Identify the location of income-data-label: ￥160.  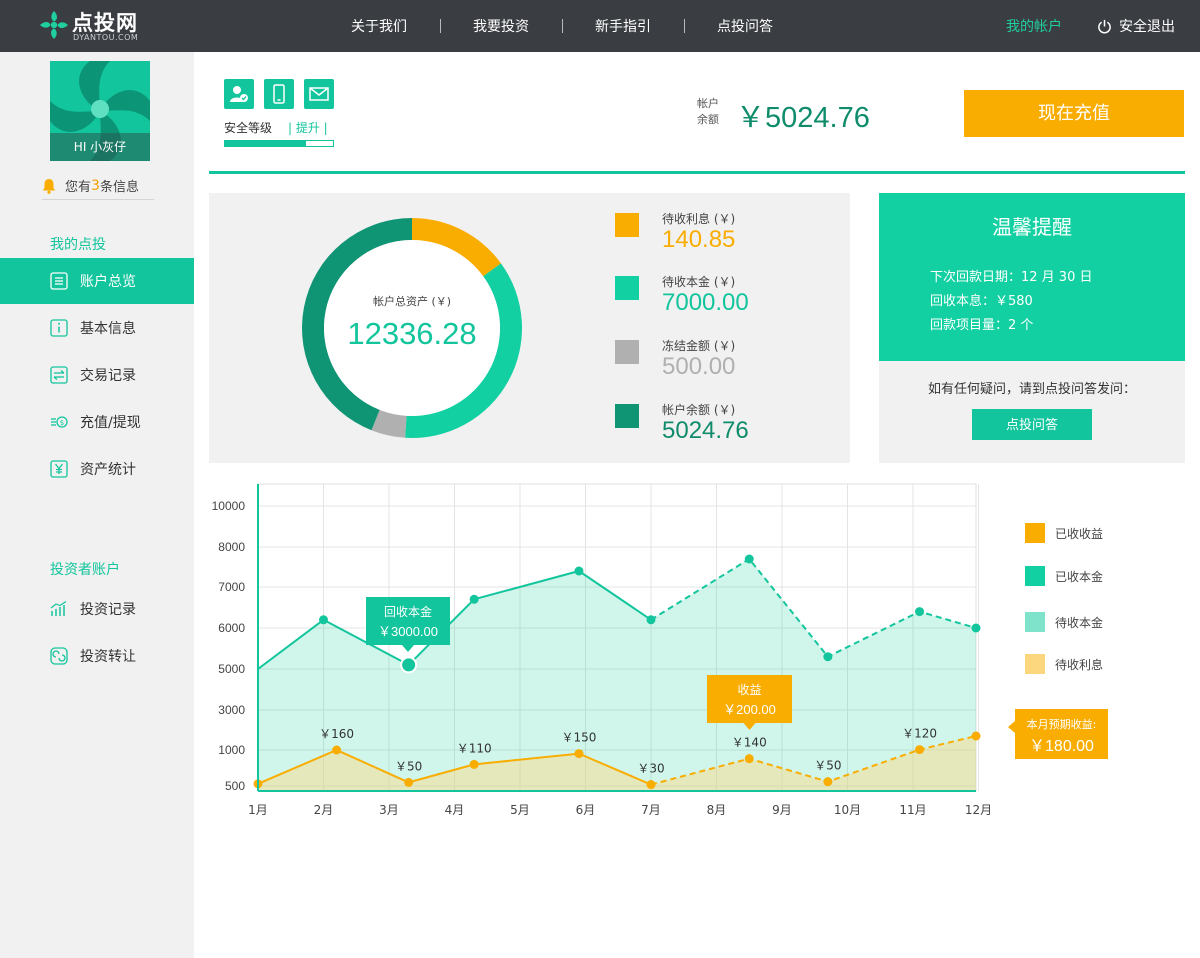
(336, 734).